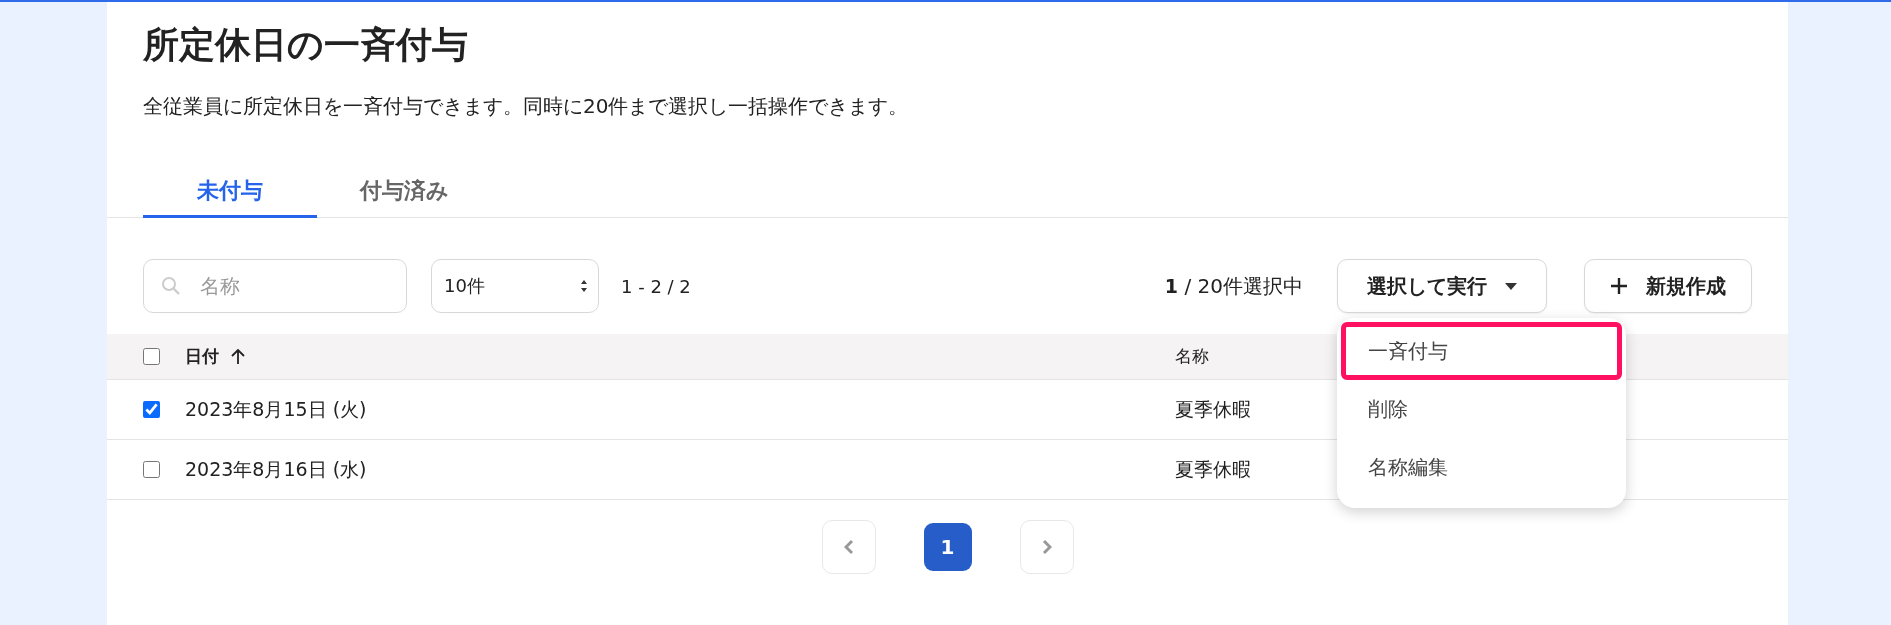 The height and width of the screenshot is (625, 1891). What do you see at coordinates (1619, 286) in the screenshot?
I see `plus-icon` at bounding box center [1619, 286].